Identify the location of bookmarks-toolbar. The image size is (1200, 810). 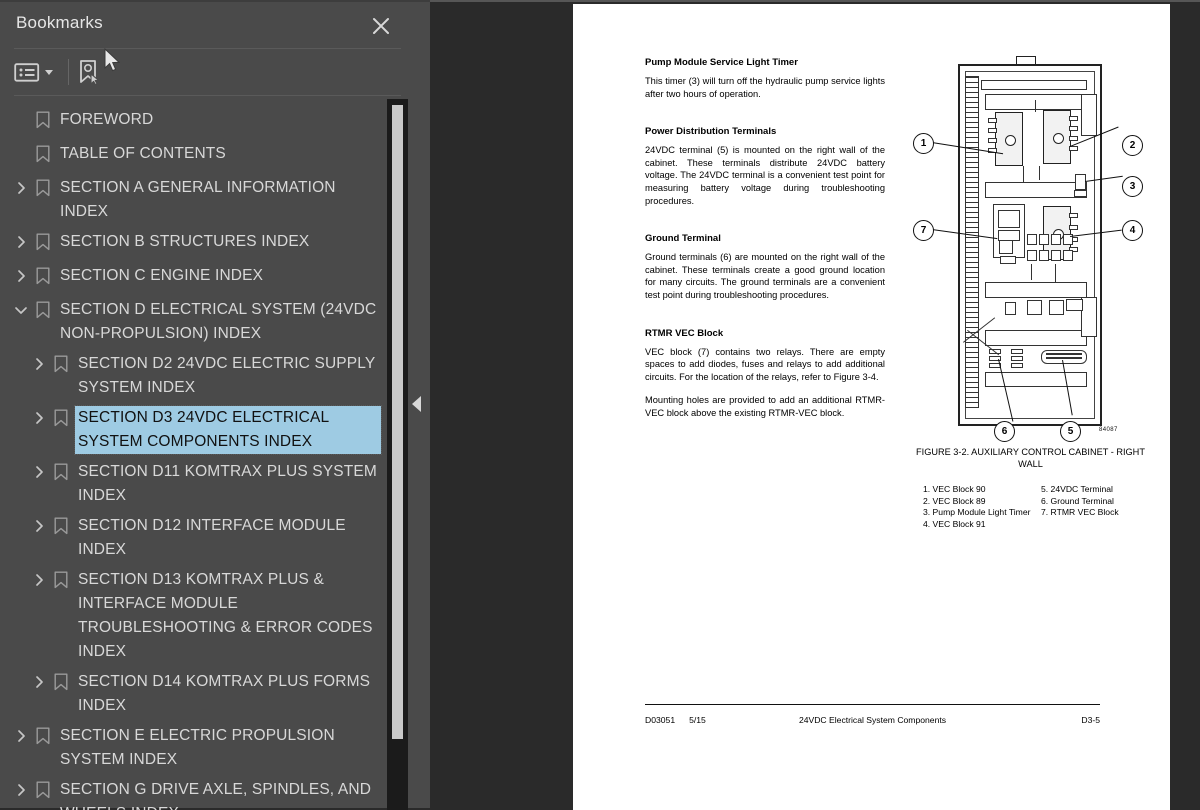
(207, 72).